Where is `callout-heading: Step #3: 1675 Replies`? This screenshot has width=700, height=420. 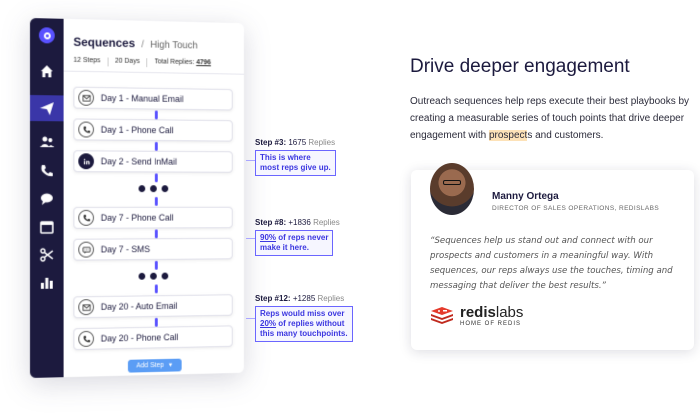
callout-heading: Step #3: 1675 Replies is located at coordinates (295, 142).